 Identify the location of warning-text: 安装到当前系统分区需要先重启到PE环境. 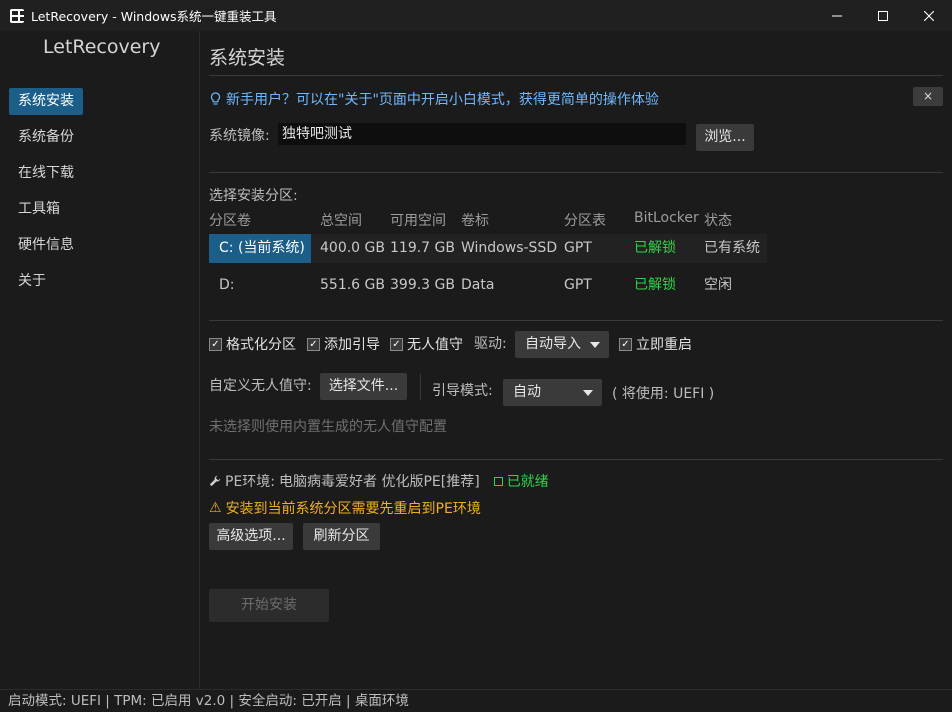
(353, 509).